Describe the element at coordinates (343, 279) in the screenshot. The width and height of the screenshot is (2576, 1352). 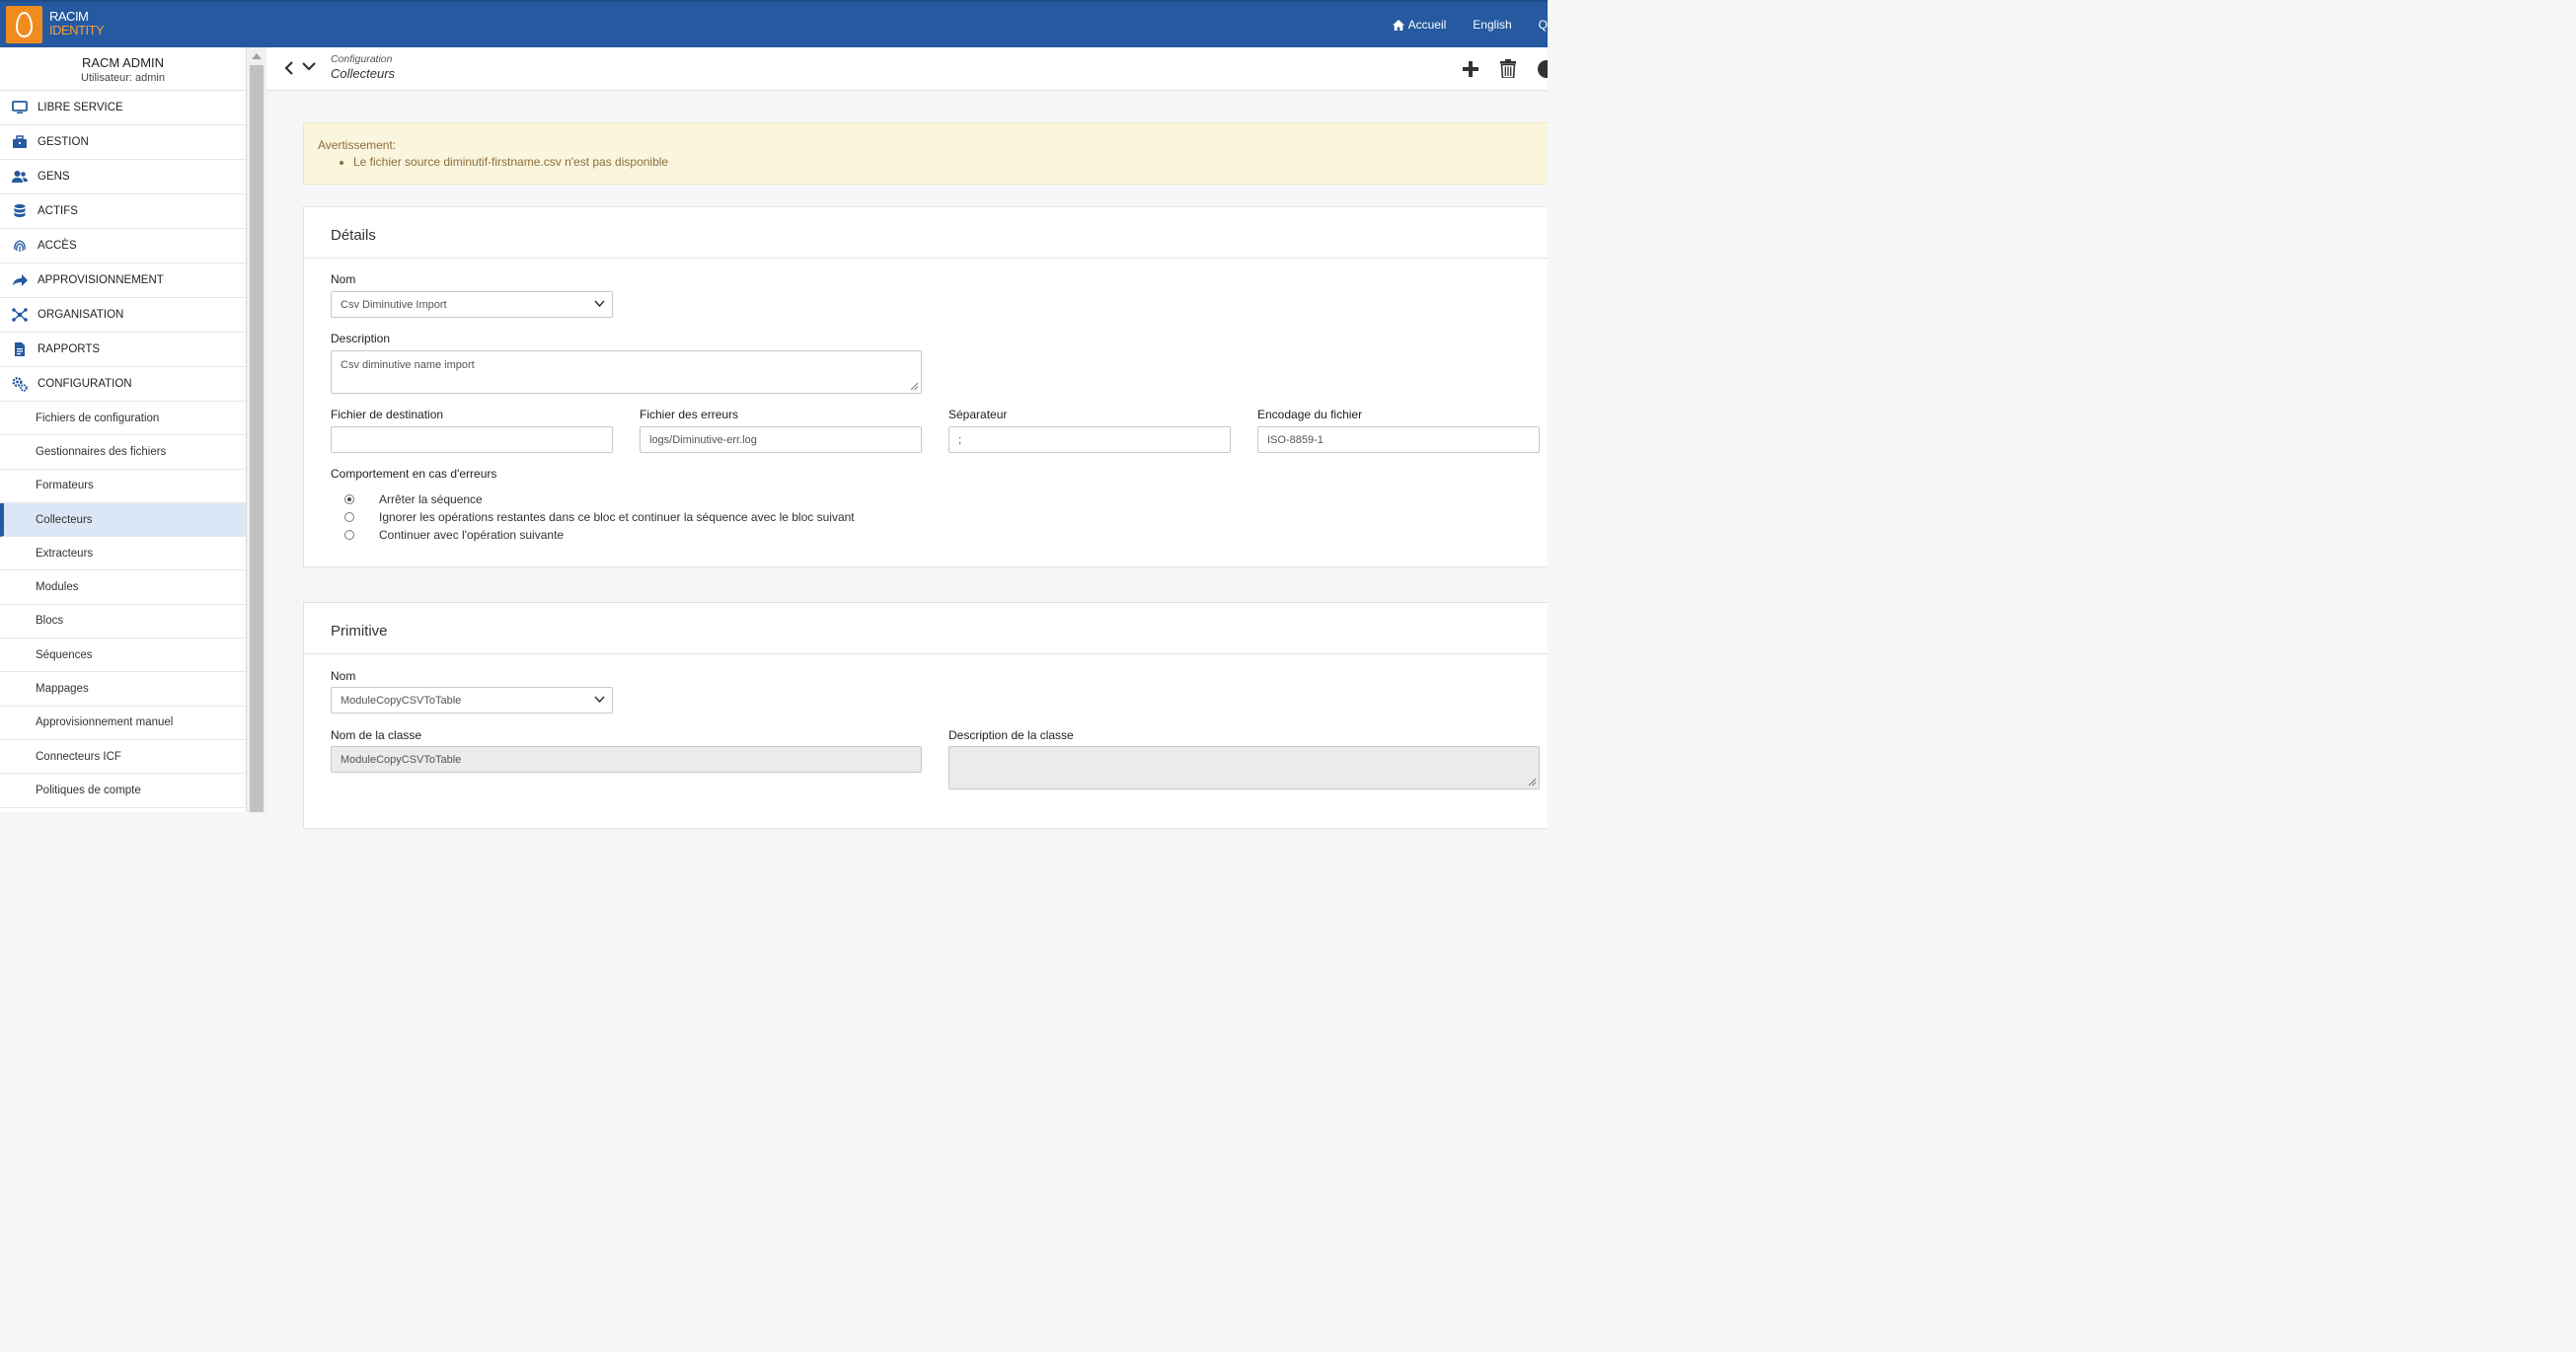
I see `nom-label: Nom` at that location.